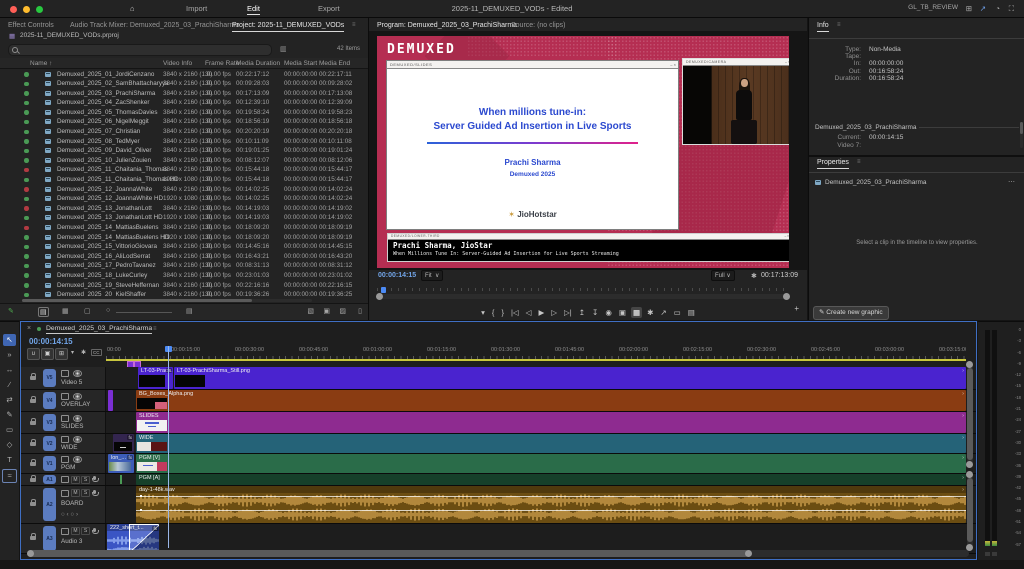 This screenshot has width=1024, height=569. I want to click on track-name: Video 5, so click(71, 382).